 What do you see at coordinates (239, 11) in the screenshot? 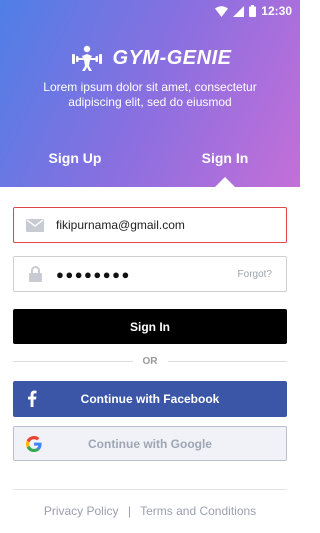
I see `signal-icon` at bounding box center [239, 11].